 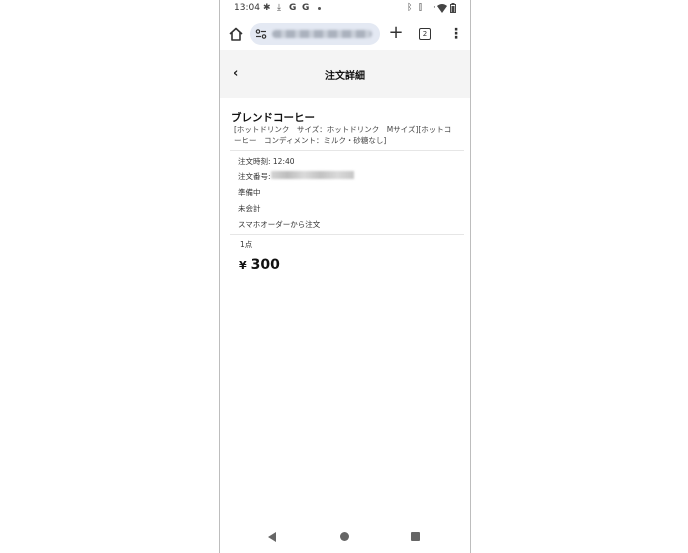 I want to click on order-source: スマホオーダーから注文, so click(x=279, y=224).